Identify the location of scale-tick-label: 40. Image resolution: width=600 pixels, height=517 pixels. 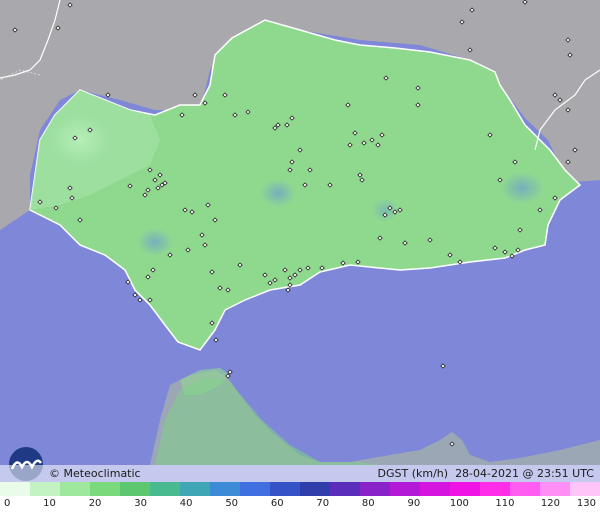
(186, 503).